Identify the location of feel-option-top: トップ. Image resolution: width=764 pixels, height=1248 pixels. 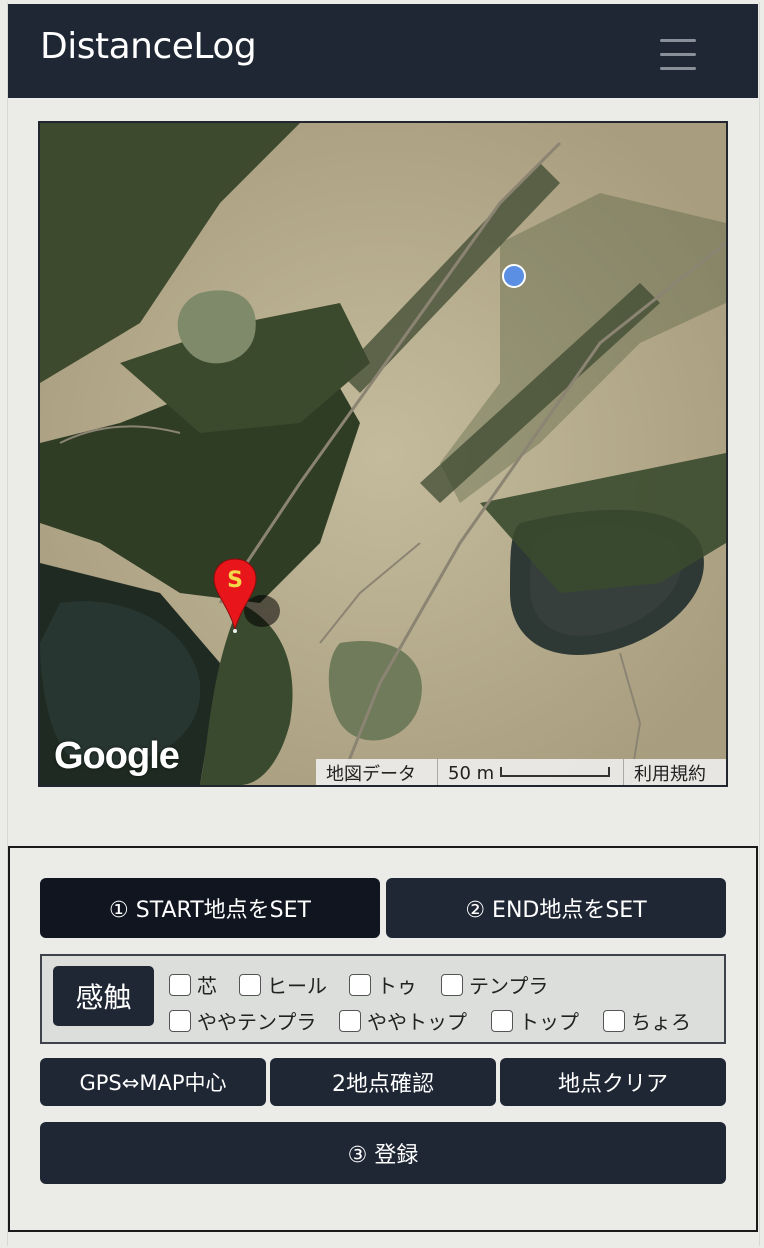
(535, 1020).